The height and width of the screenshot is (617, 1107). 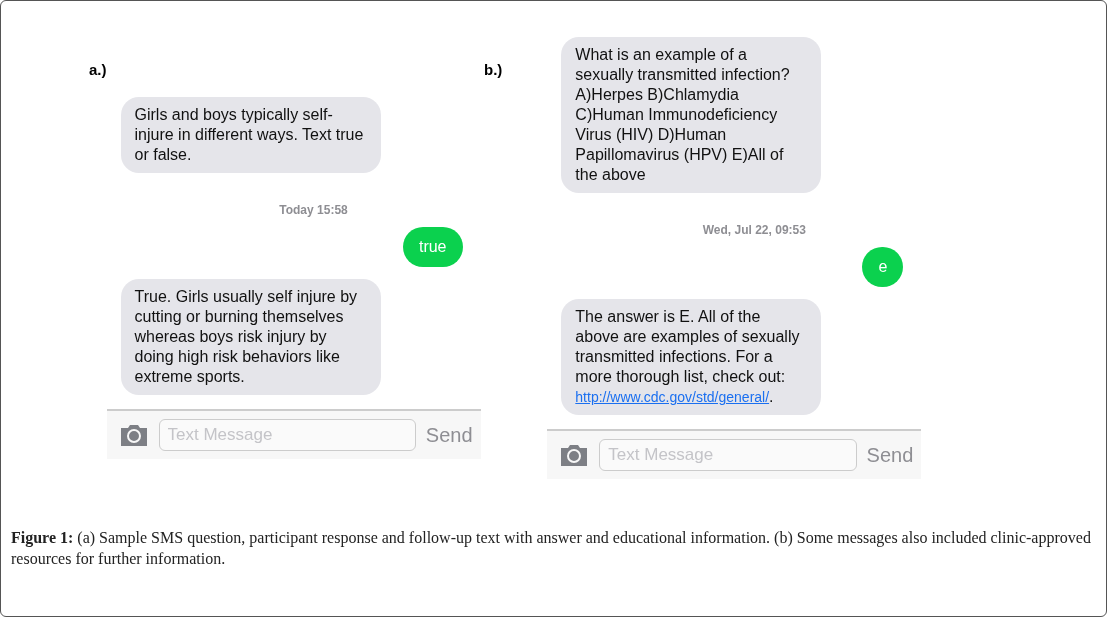 I want to click on panel-label: a.), so click(x=98, y=69).